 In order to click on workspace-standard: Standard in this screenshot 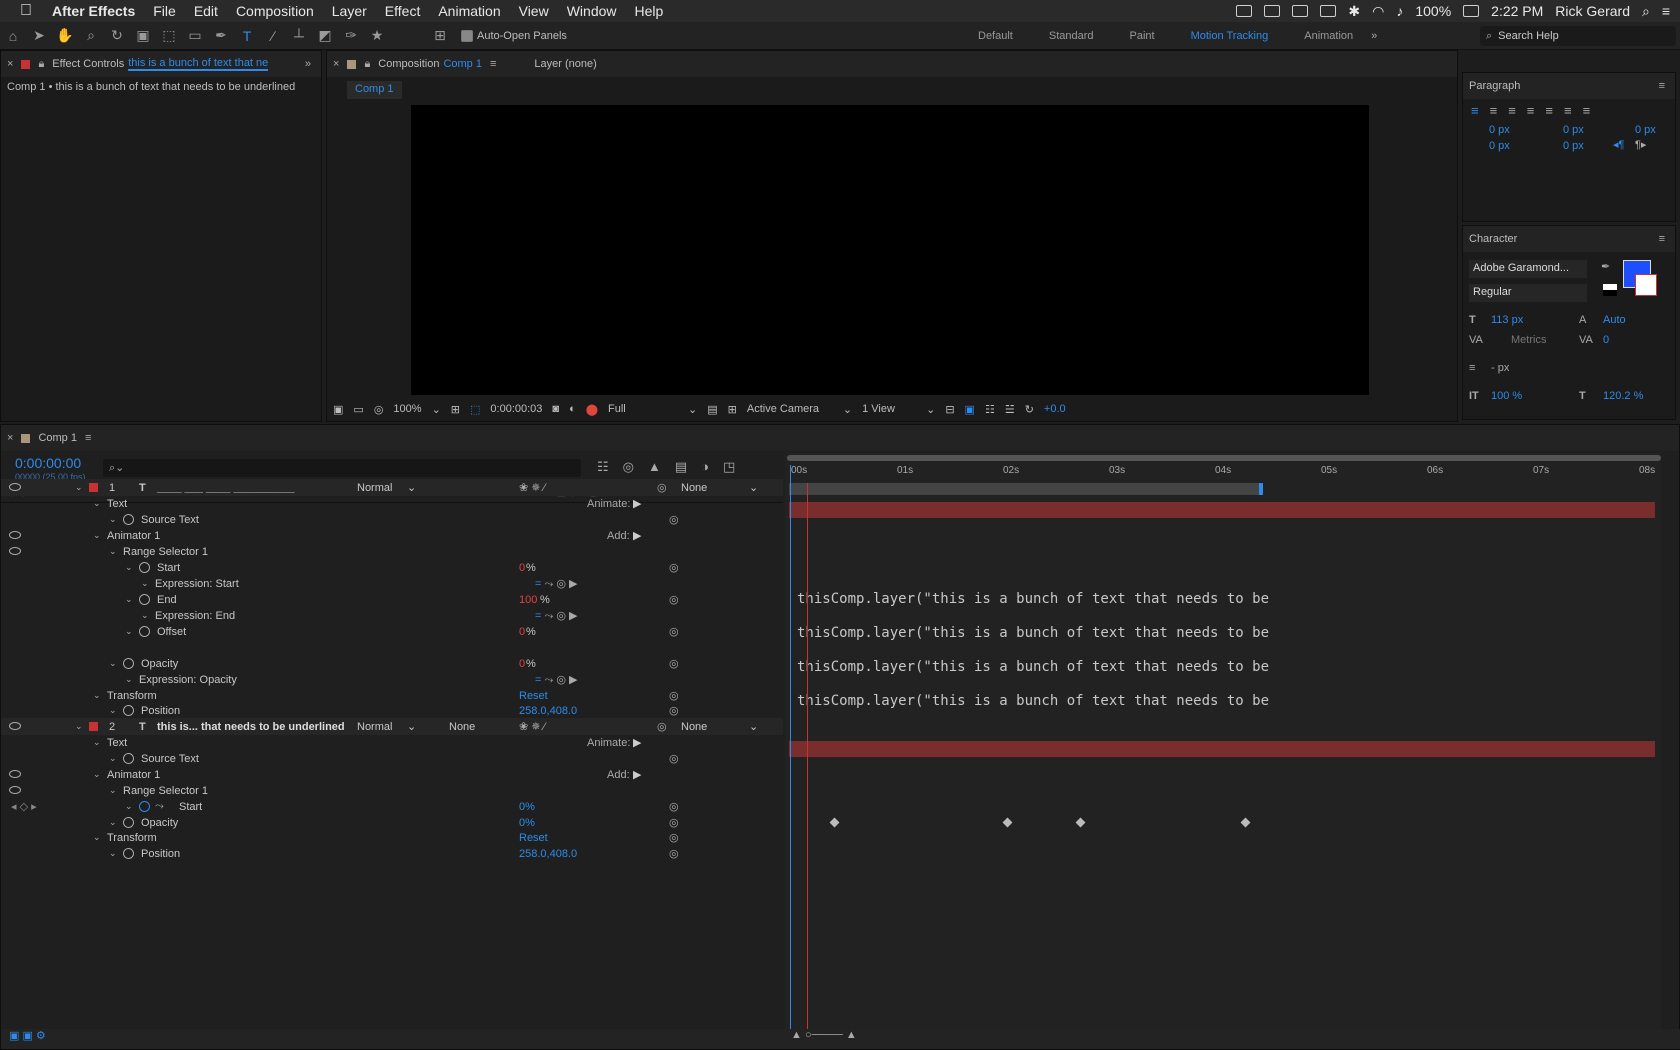, I will do `click(1071, 36)`.